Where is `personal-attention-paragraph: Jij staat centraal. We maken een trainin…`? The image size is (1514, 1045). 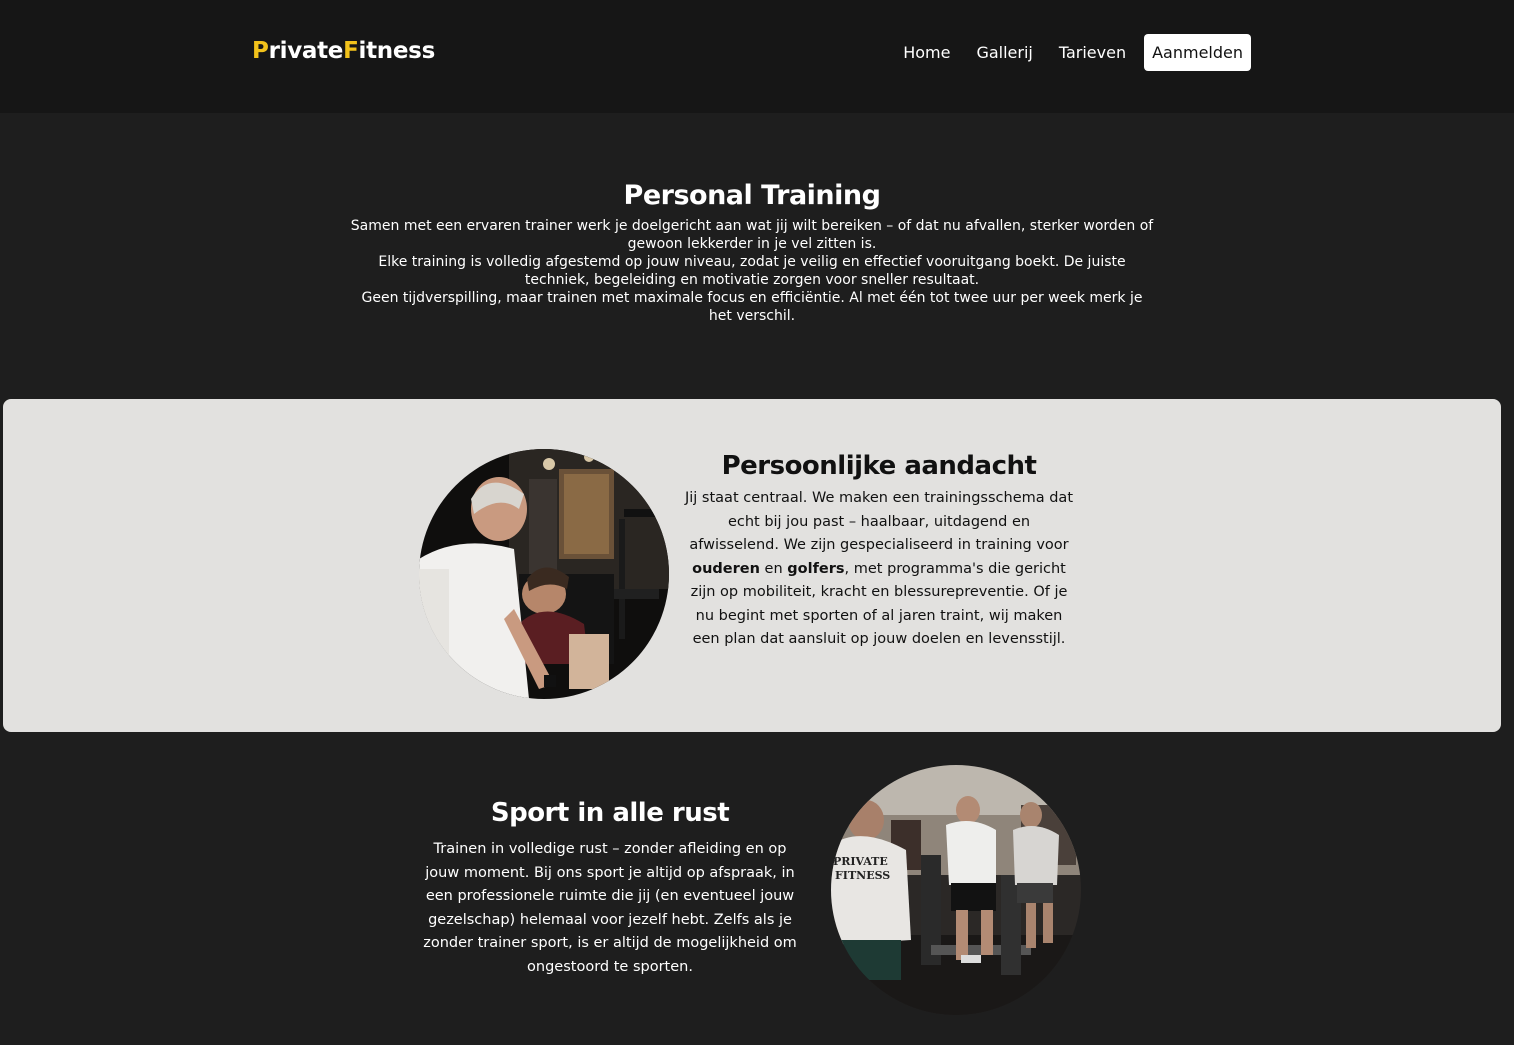 personal-attention-paragraph: Jij staat centraal. We maken een trainin… is located at coordinates (879, 569).